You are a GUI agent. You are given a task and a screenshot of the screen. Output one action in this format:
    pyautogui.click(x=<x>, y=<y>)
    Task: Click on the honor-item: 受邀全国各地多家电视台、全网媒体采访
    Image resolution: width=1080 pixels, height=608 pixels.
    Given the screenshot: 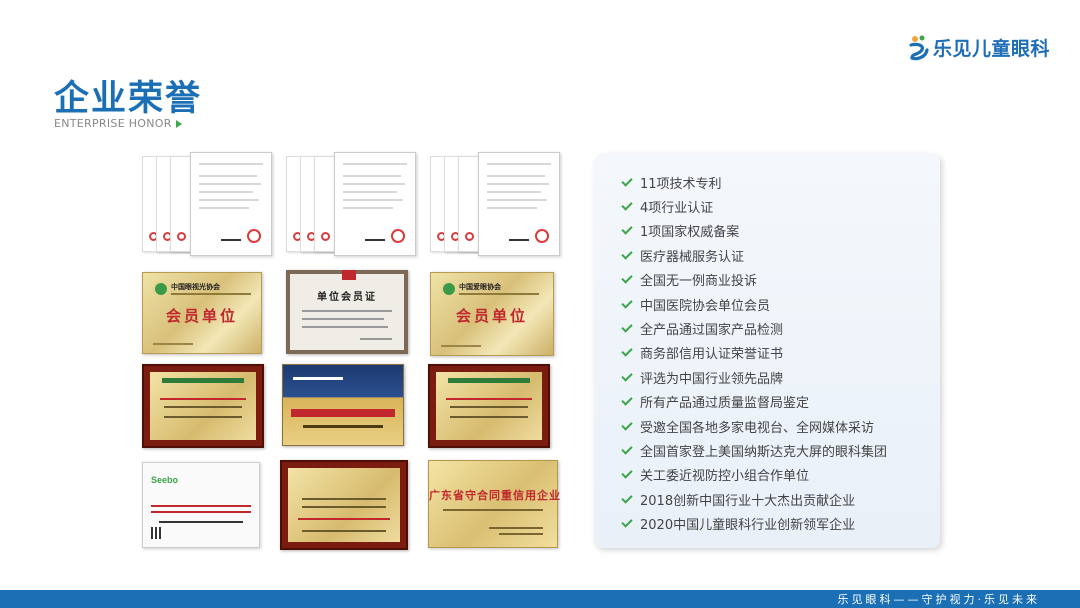 What is the action you would take?
    pyautogui.click(x=754, y=426)
    